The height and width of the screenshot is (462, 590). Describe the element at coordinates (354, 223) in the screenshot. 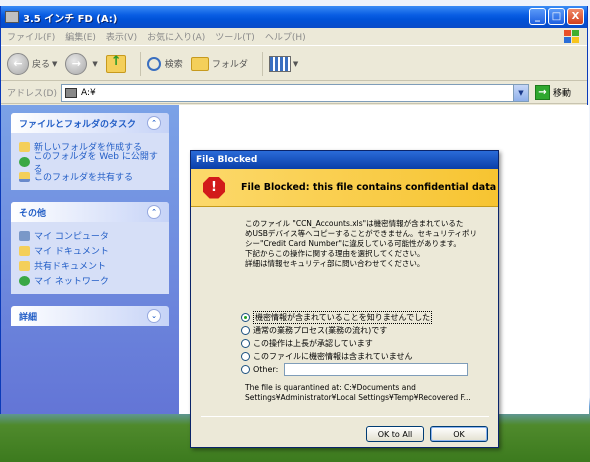

I see `message-line: このファイル "CCN_Accounts.xls"は機密情報が含まれているた` at that location.